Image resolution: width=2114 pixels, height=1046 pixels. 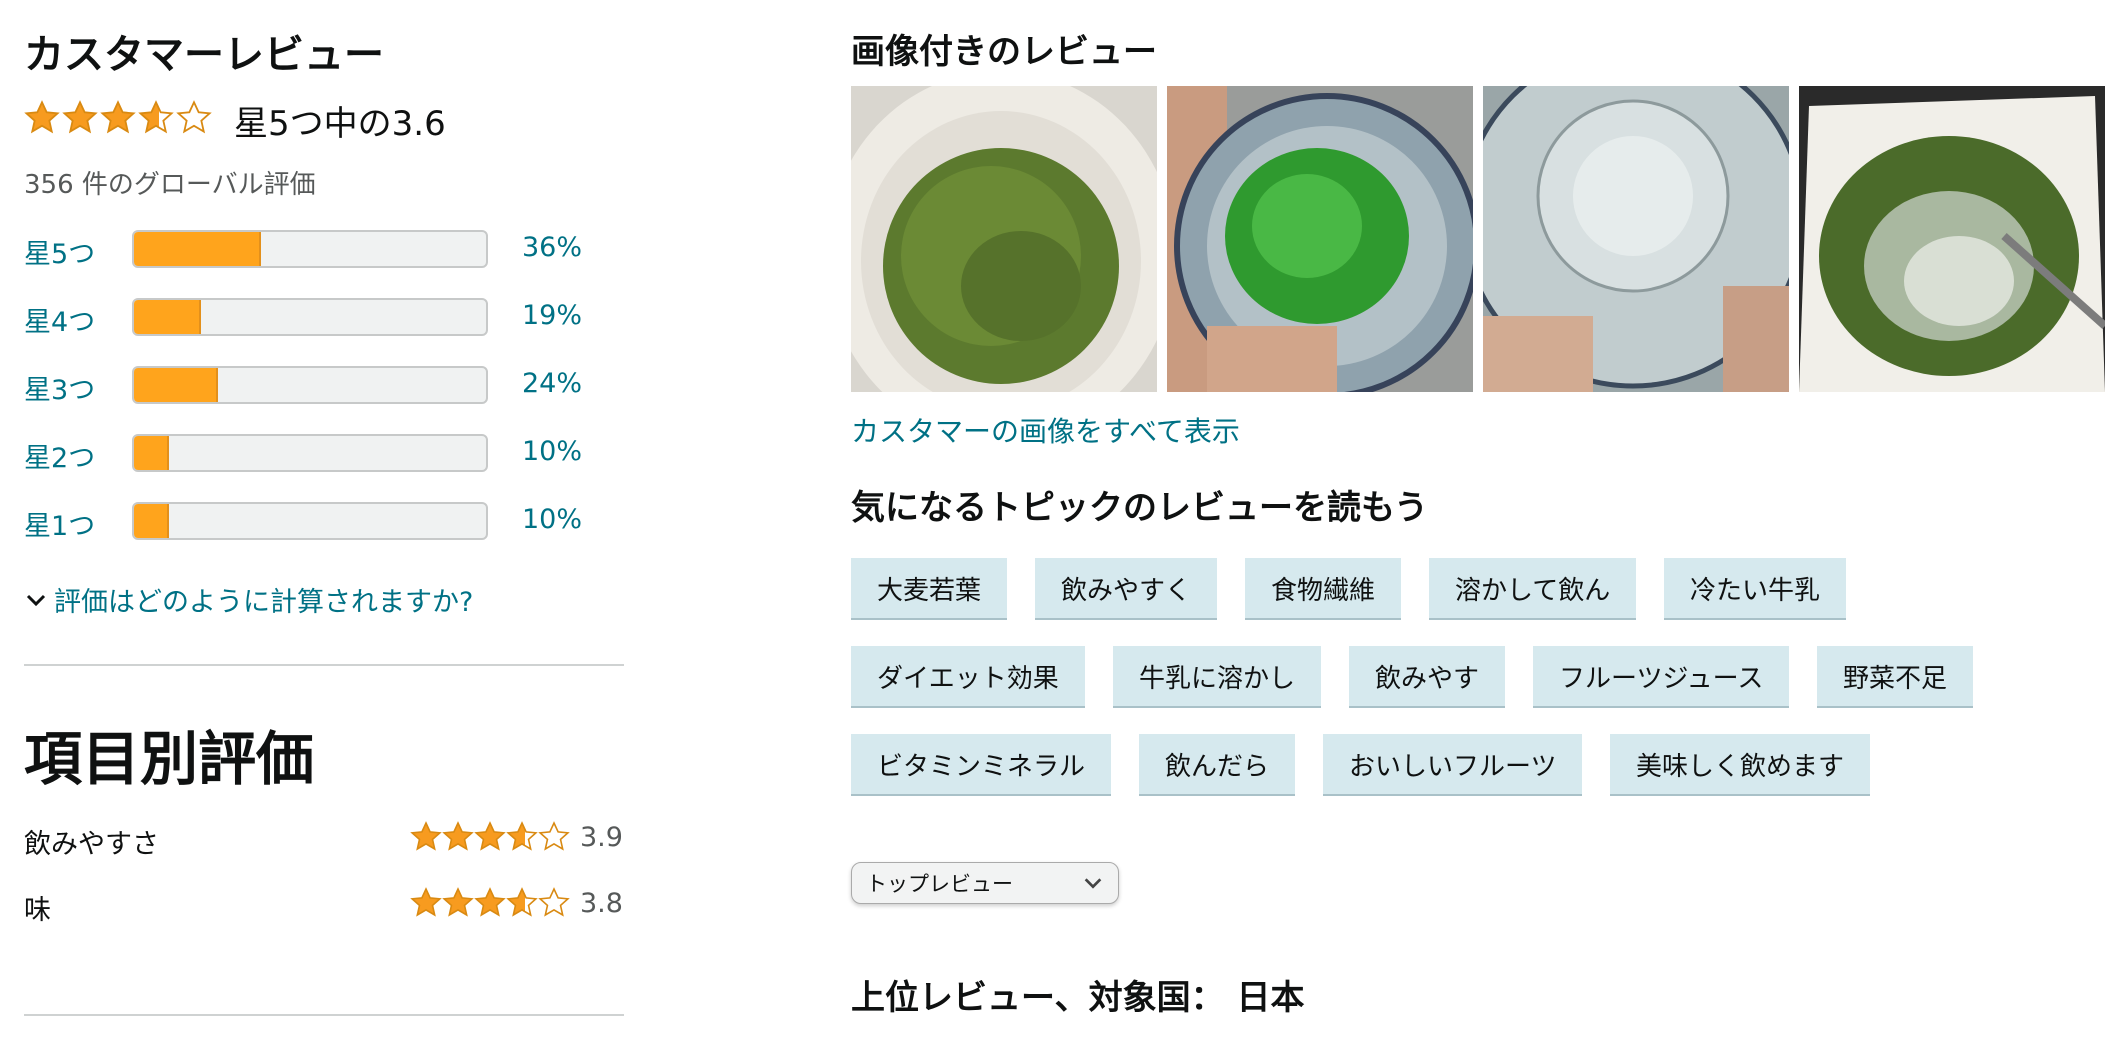 I want to click on topic-chip: 野菜不足, so click(x=1895, y=677).